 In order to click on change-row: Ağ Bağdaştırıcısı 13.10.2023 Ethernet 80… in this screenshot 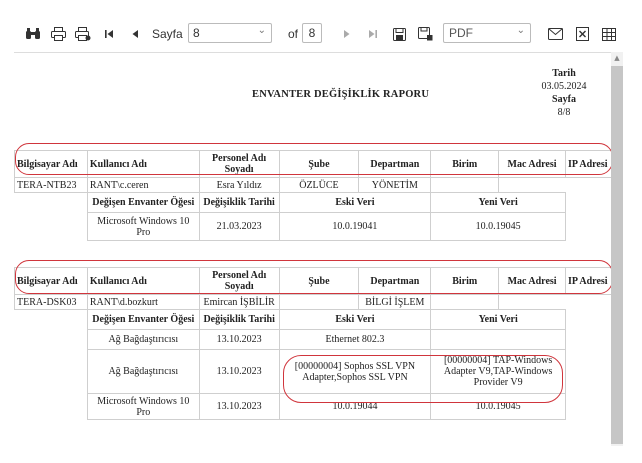, I will do `click(313, 339)`.